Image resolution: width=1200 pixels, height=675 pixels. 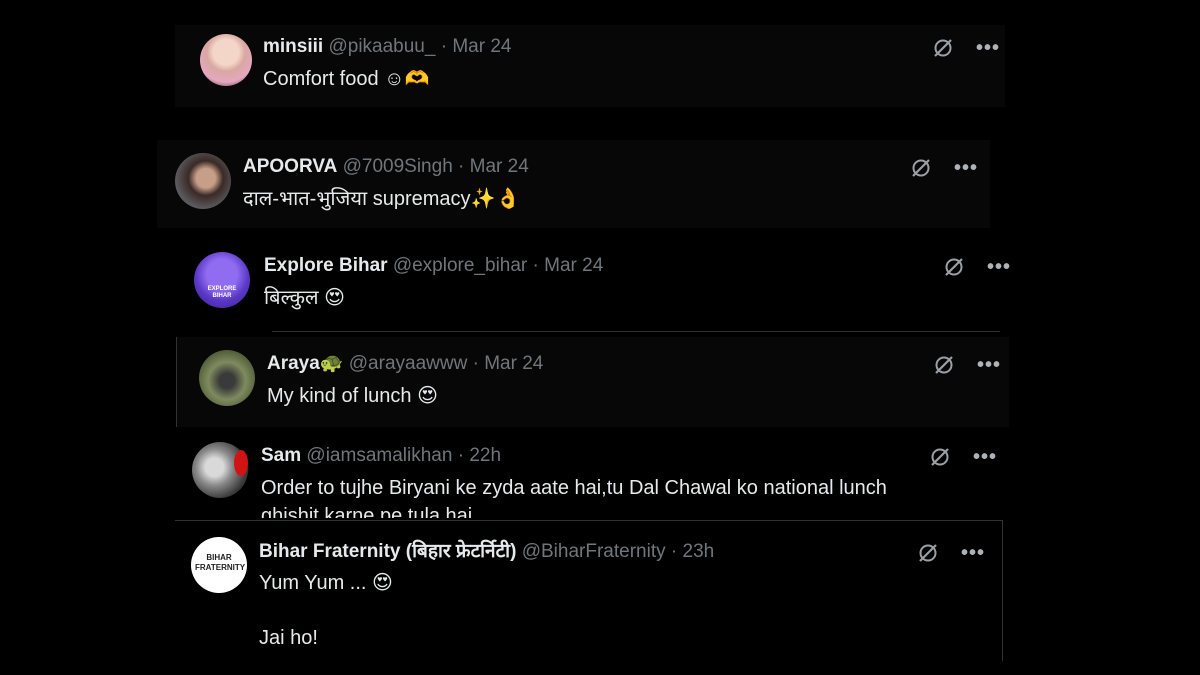 I want to click on display-name: APOORVA, so click(x=290, y=166).